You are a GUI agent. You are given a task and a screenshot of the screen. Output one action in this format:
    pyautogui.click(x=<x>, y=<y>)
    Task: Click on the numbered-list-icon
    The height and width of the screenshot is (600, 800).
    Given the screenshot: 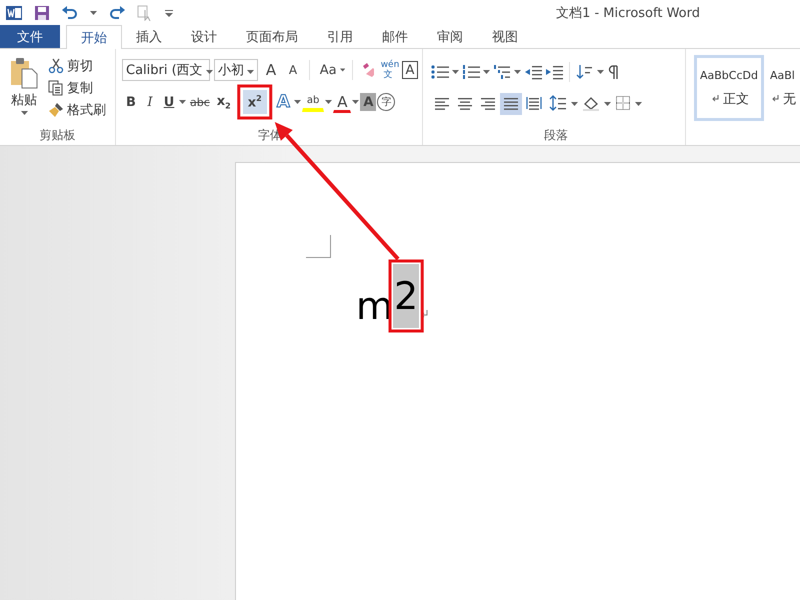 What is the action you would take?
    pyautogui.click(x=471, y=72)
    